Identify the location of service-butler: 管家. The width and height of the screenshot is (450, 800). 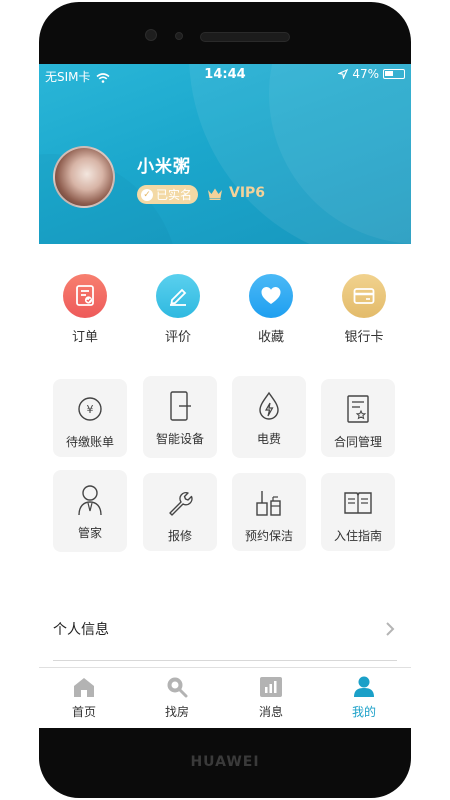
(90, 511).